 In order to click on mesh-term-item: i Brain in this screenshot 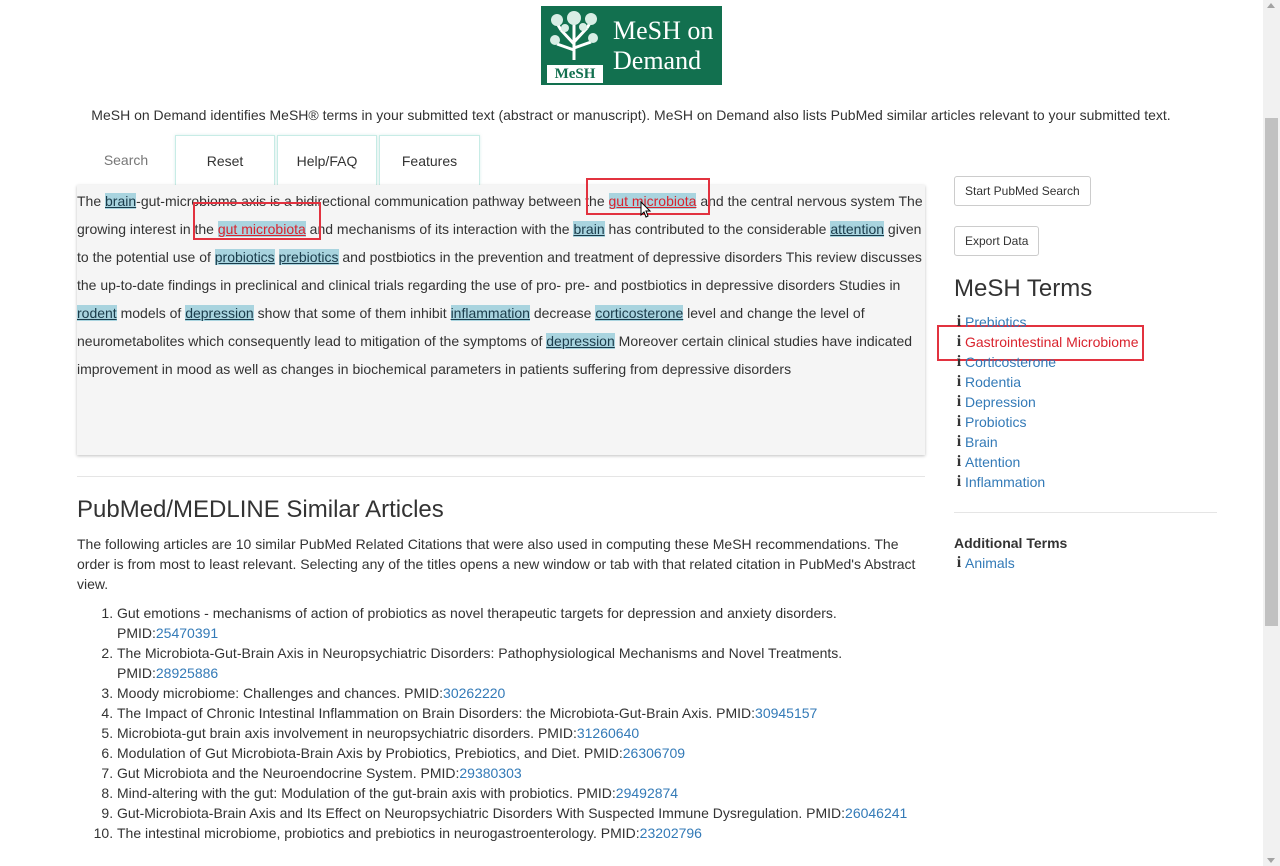, I will do `click(1046, 442)`.